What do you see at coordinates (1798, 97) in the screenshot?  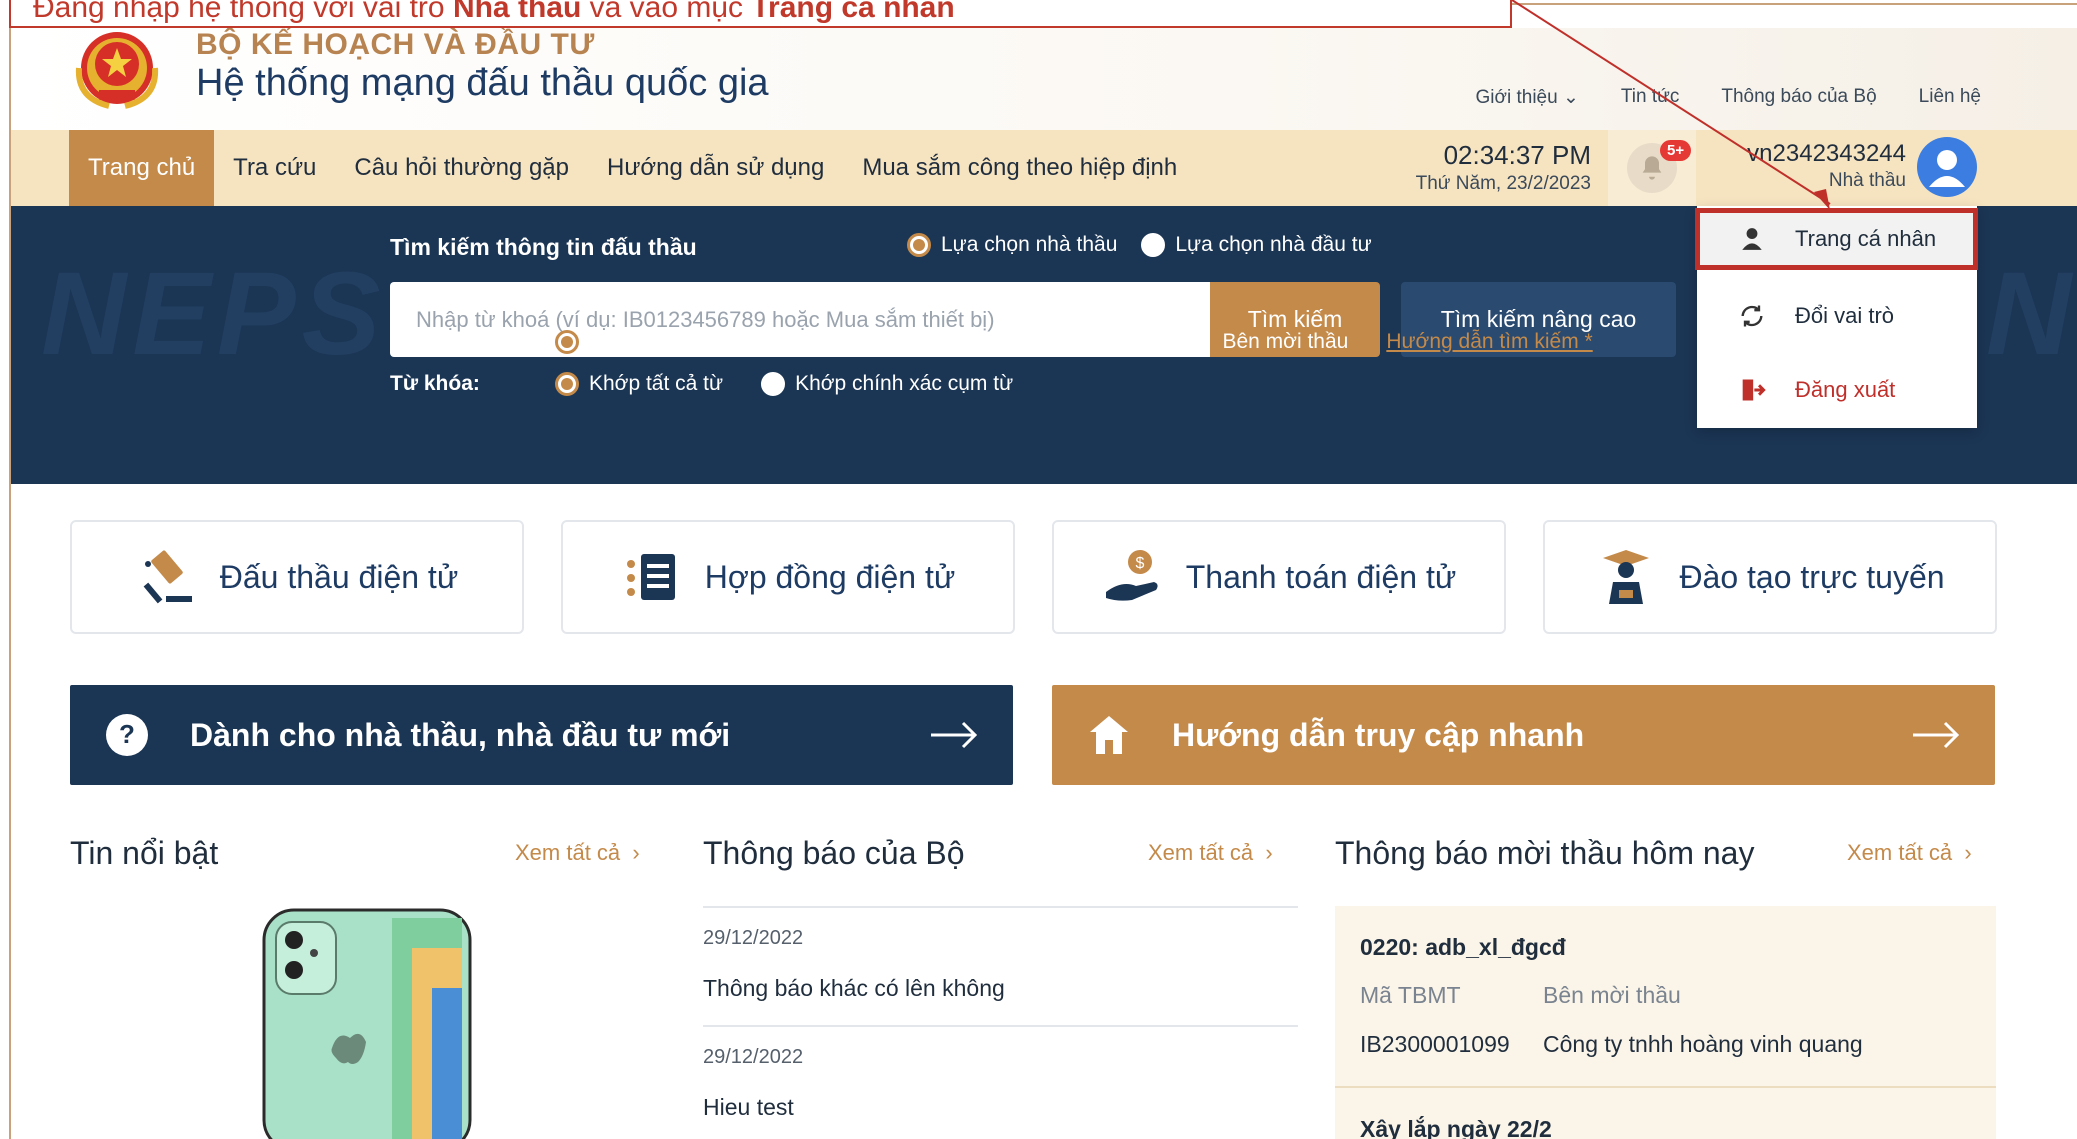 I see `top-link-ministry-notices: Thông báo của Bộ` at bounding box center [1798, 97].